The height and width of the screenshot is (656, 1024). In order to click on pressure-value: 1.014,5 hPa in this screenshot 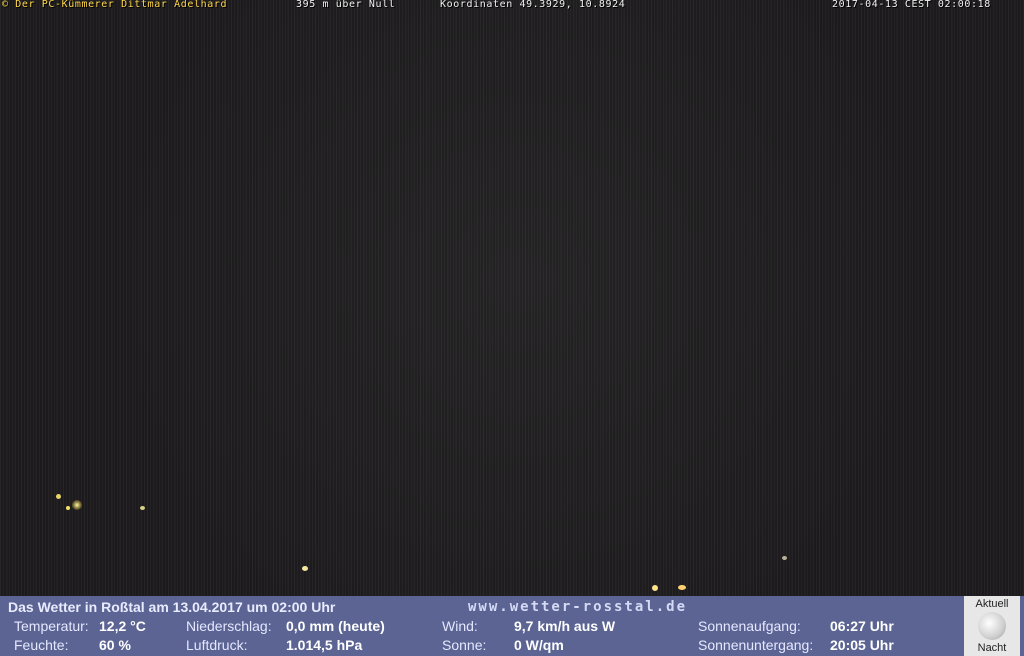, I will do `click(324, 645)`.